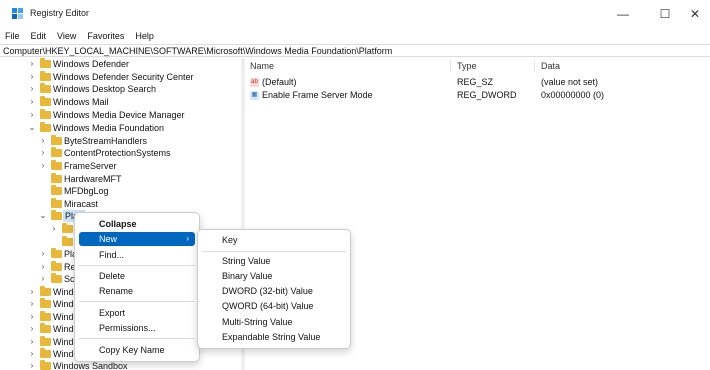 The image size is (710, 370). Describe the element at coordinates (279, 82) in the screenshot. I see `value-name: (Default)` at that location.